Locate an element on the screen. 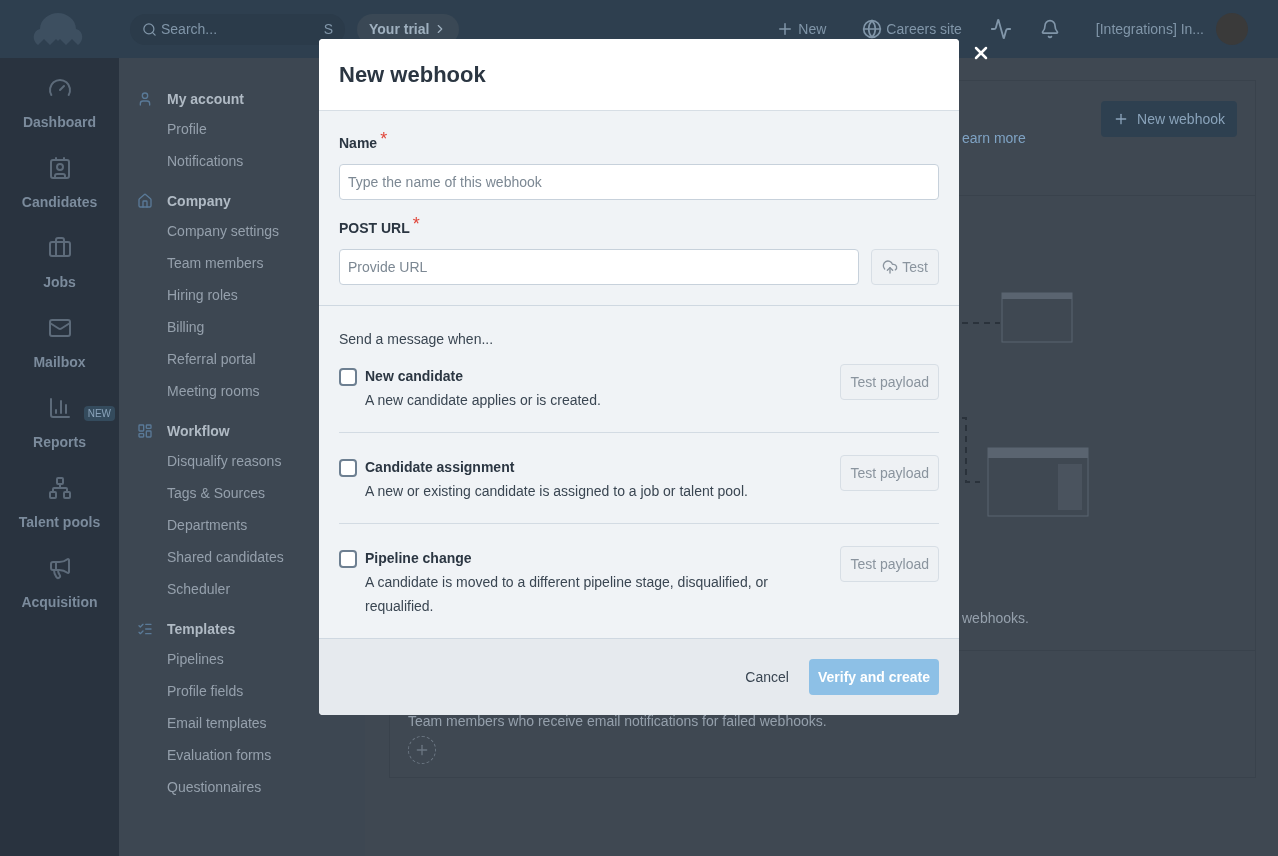 Image resolution: width=1278 pixels, height=856 pixels. nav-heading: Workflow is located at coordinates (198, 431).